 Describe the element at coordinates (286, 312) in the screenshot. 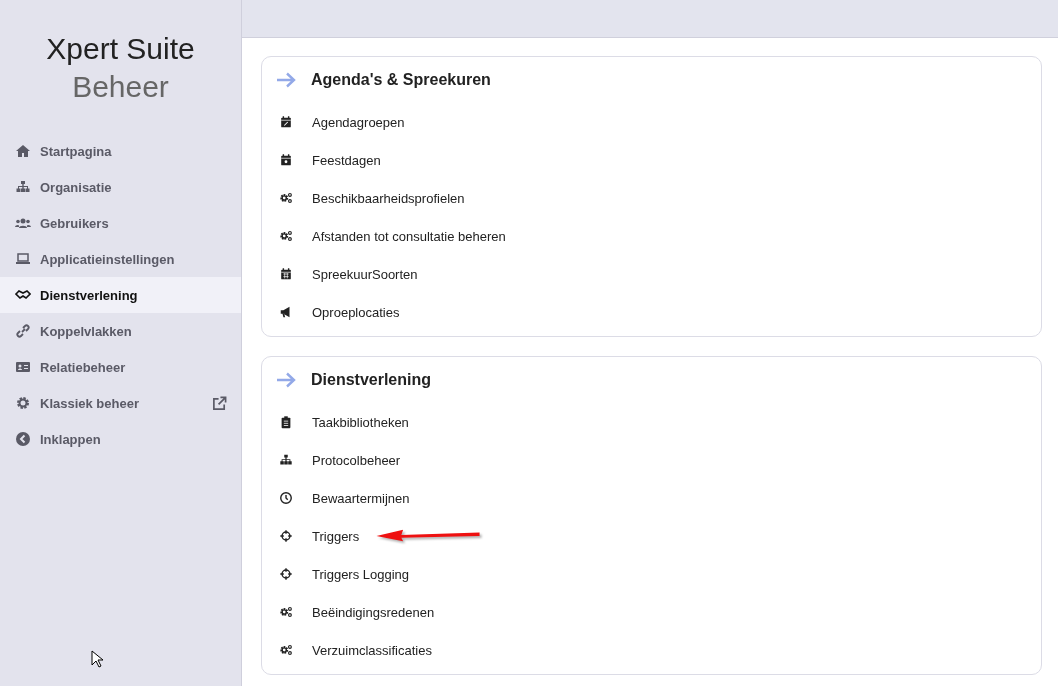

I see `megaphone-icon` at that location.